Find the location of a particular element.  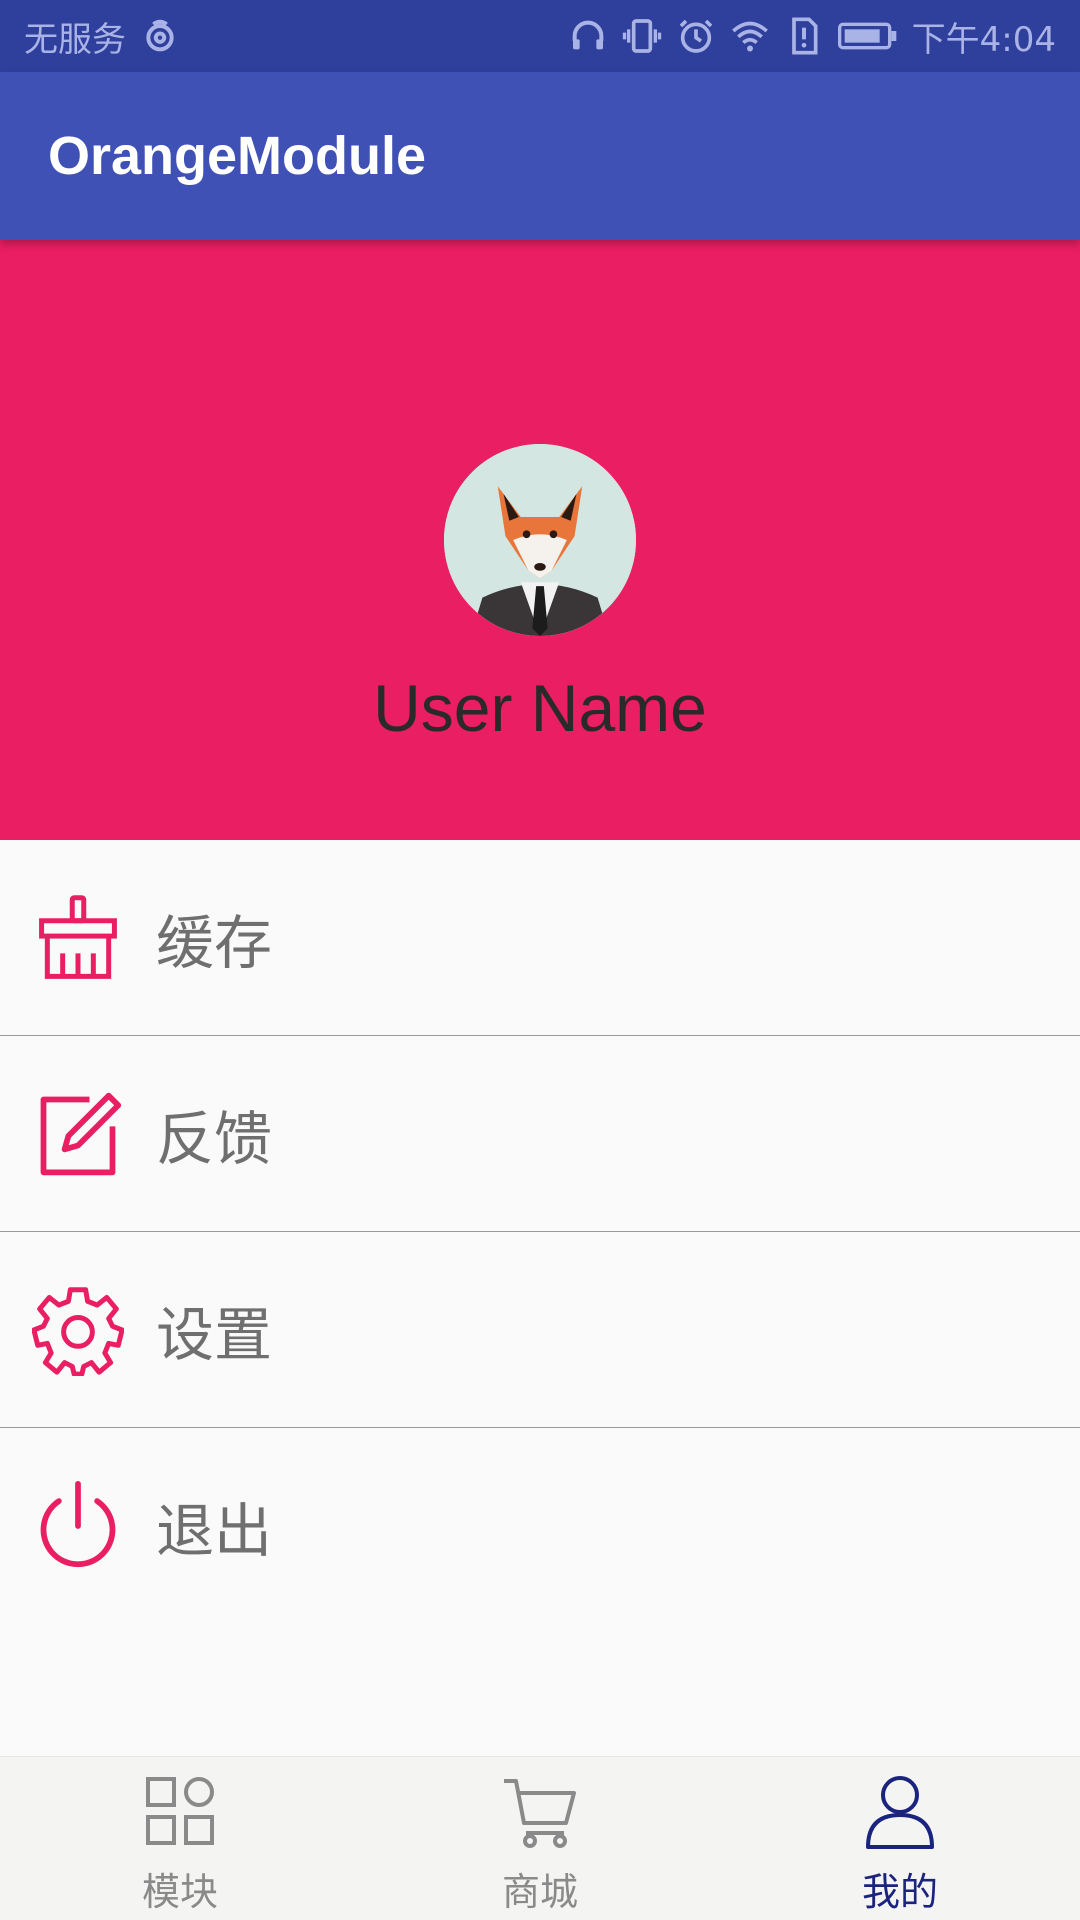

broom-icon is located at coordinates (78, 938).